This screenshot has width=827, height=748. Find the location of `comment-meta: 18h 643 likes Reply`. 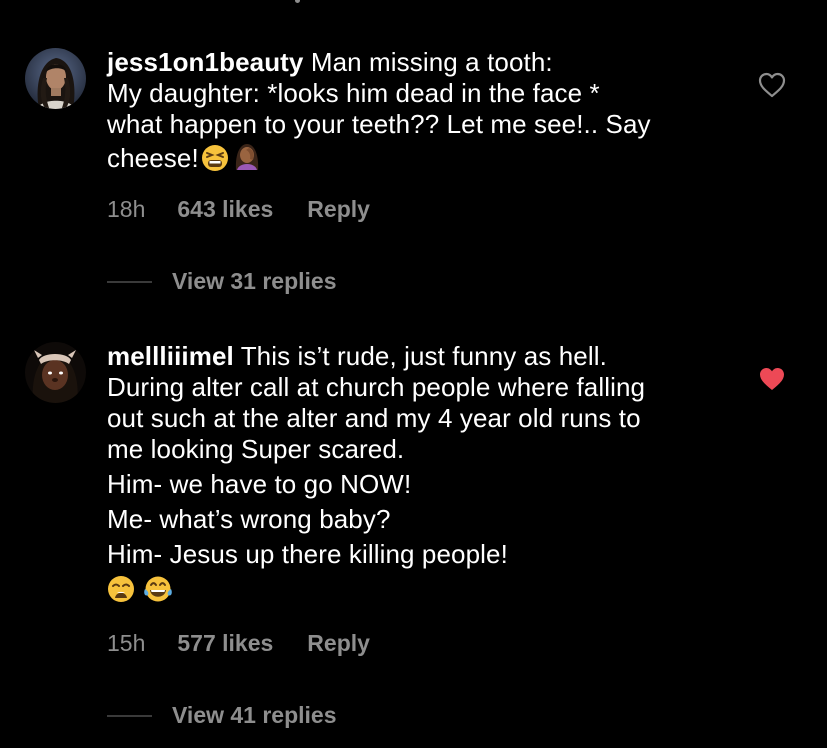

comment-meta: 18h 643 likes Reply is located at coordinates (238, 209).